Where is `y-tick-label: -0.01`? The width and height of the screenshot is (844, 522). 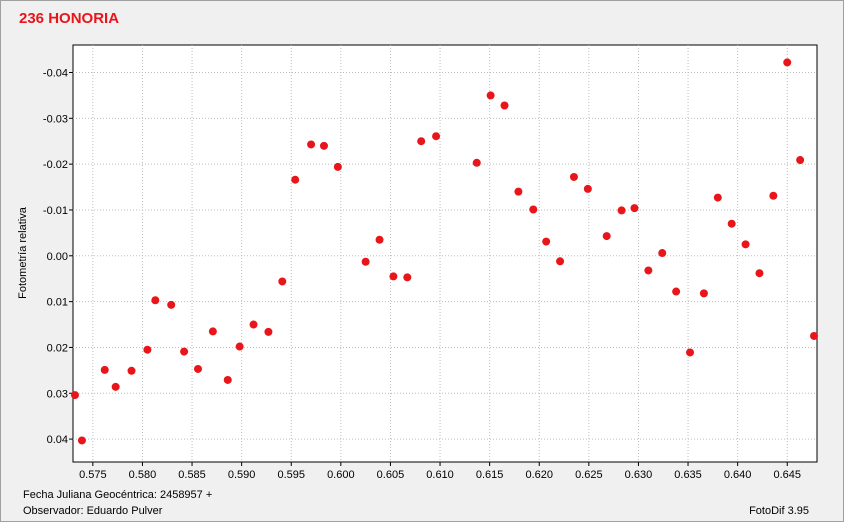 y-tick-label: -0.01 is located at coordinates (55, 211).